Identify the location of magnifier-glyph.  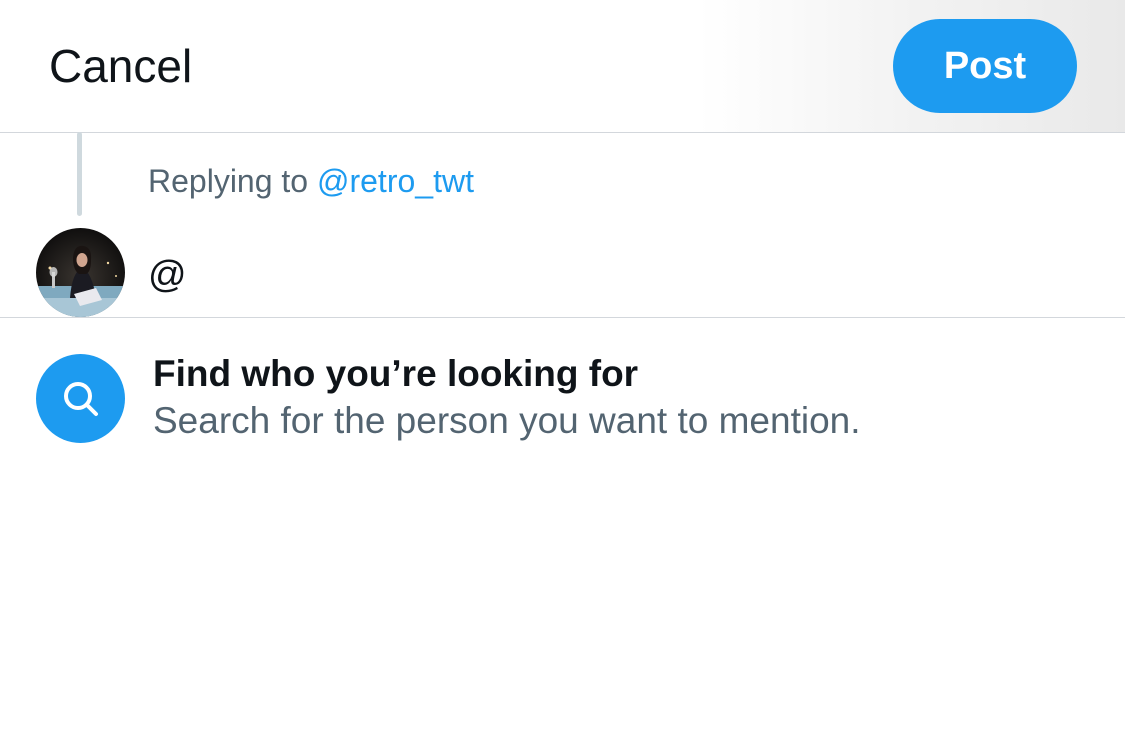
(80, 398).